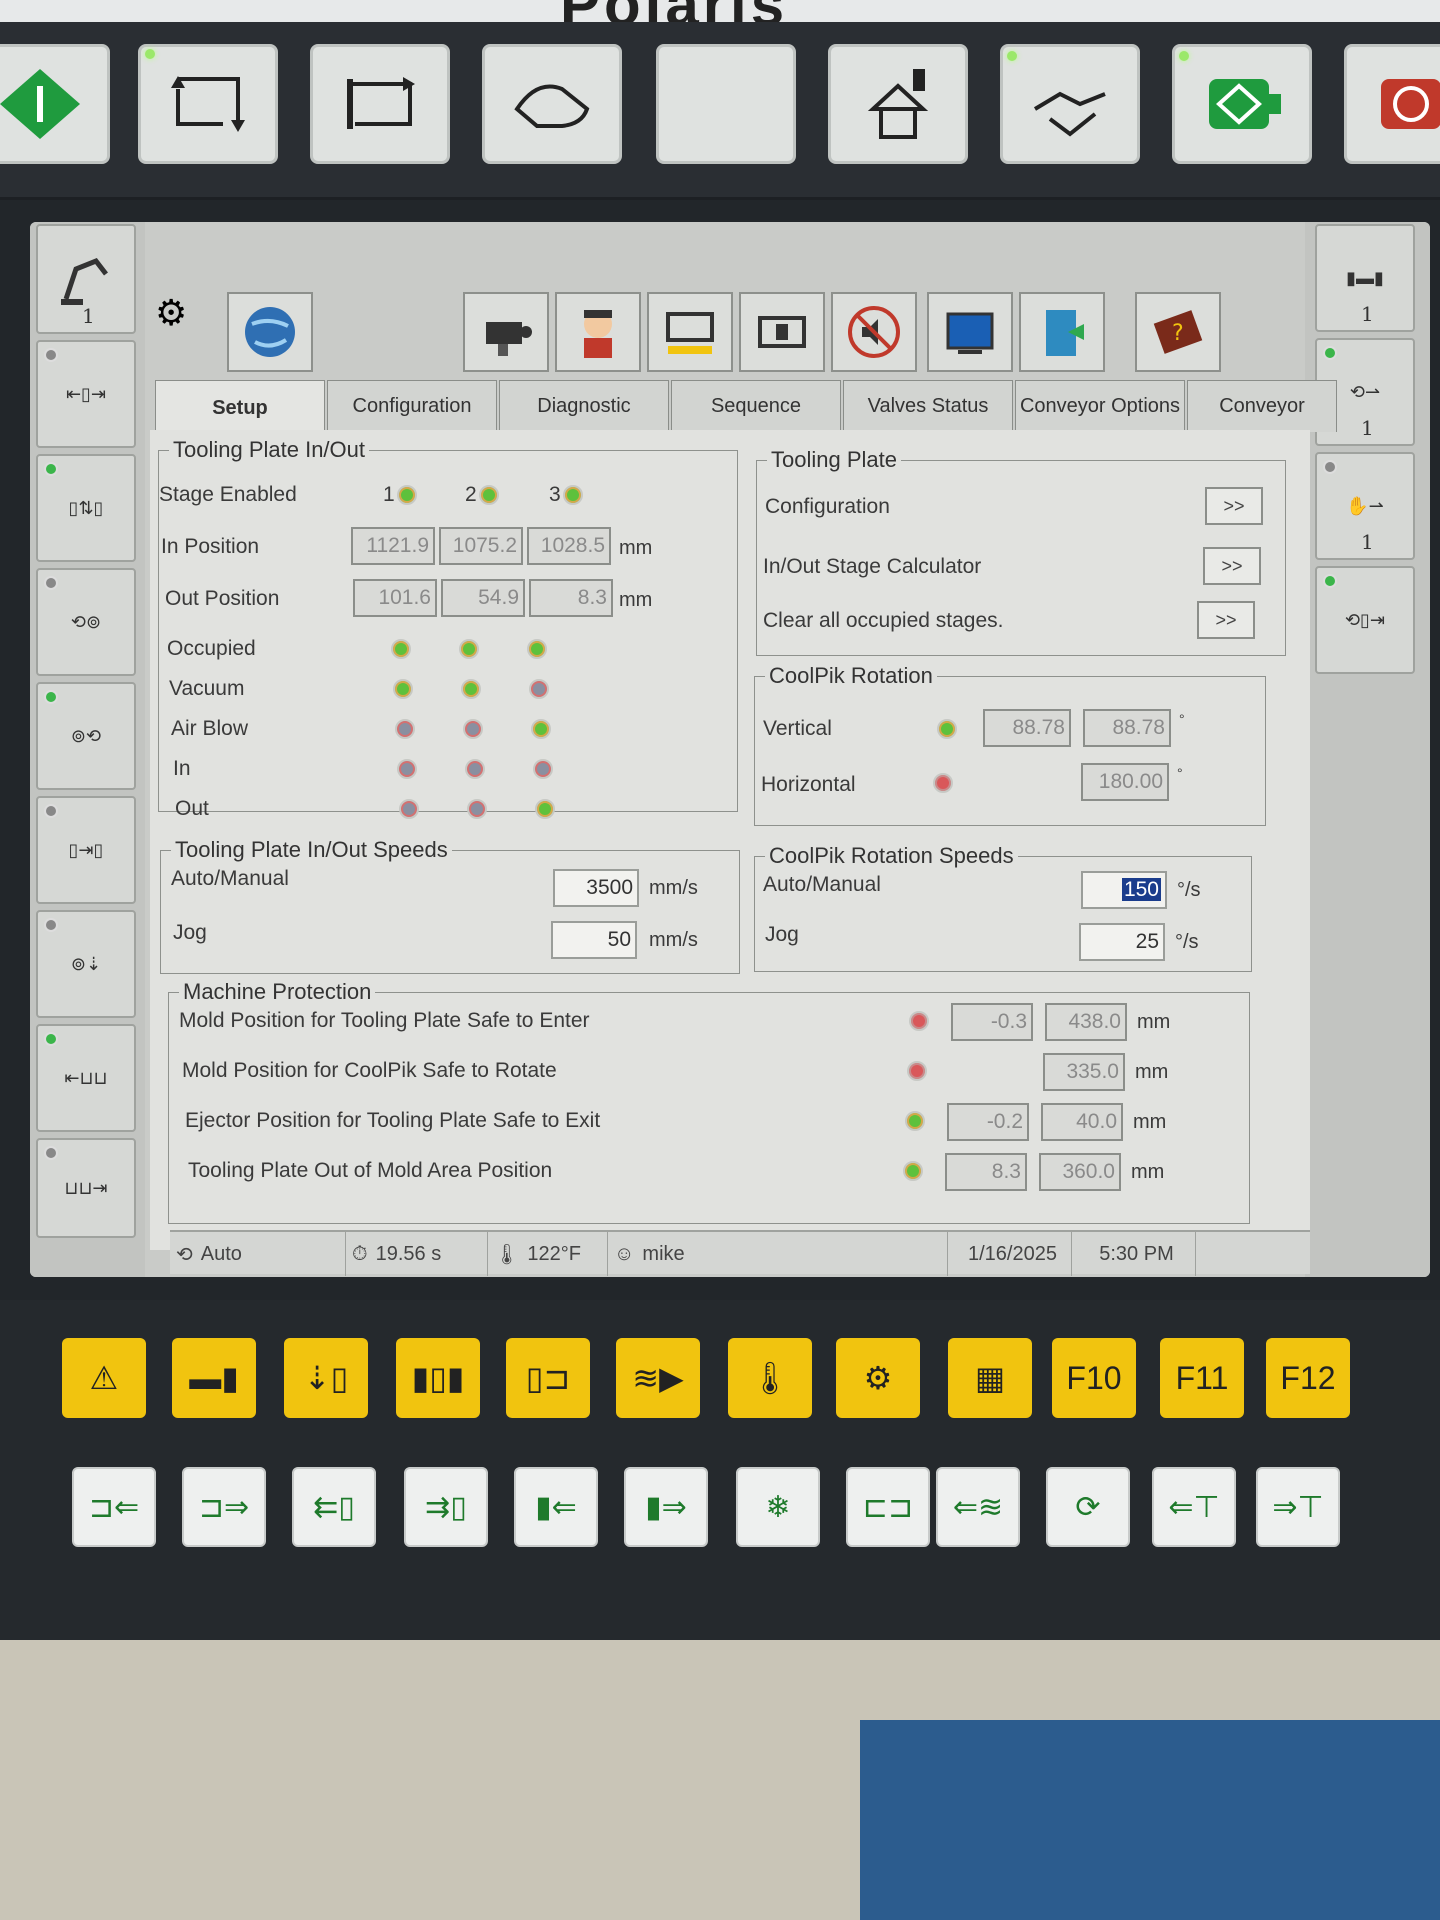 This screenshot has width=1440, height=1920. What do you see at coordinates (584, 406) in the screenshot?
I see `tab-diagnostic: Diagnostic` at bounding box center [584, 406].